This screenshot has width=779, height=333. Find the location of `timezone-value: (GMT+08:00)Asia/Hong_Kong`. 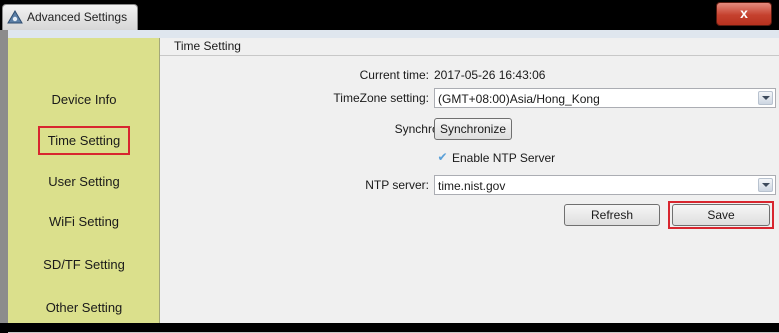

timezone-value: (GMT+08:00)Asia/Hong_Kong is located at coordinates (519, 99).